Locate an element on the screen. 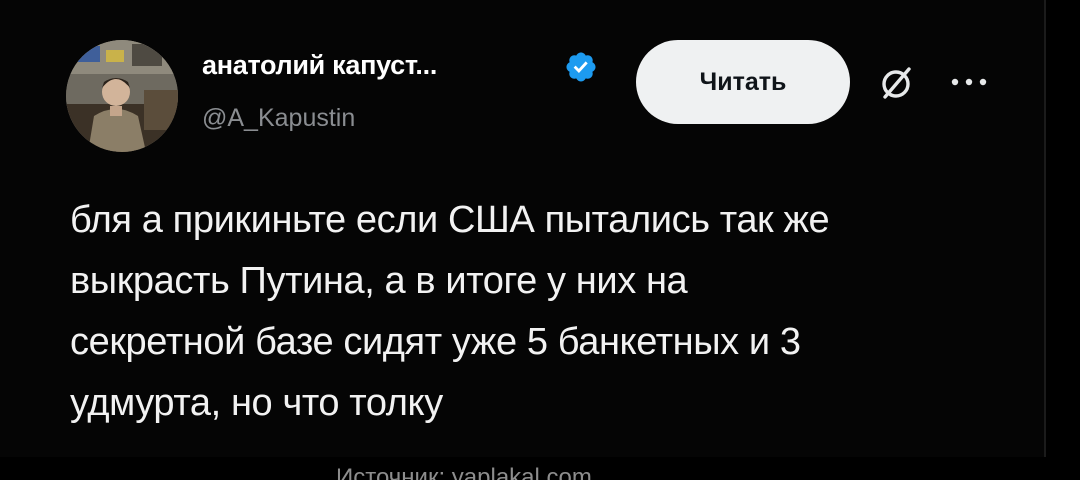  tweet-text-line: бля а прикиньте если США пытались так же is located at coordinates (450, 220).